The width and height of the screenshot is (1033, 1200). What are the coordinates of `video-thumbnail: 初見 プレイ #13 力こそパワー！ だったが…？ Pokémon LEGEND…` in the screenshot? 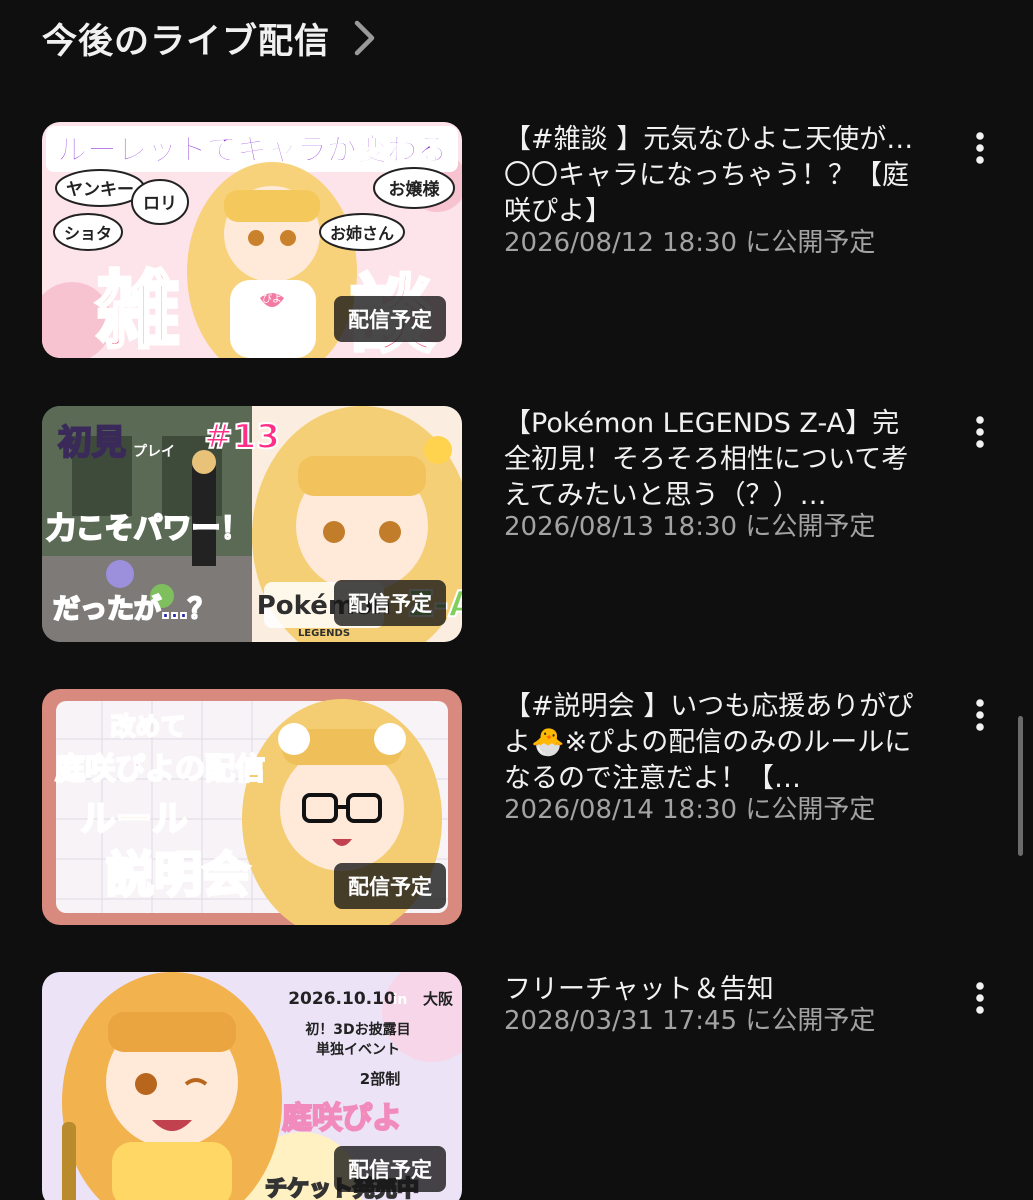 It's located at (252, 524).